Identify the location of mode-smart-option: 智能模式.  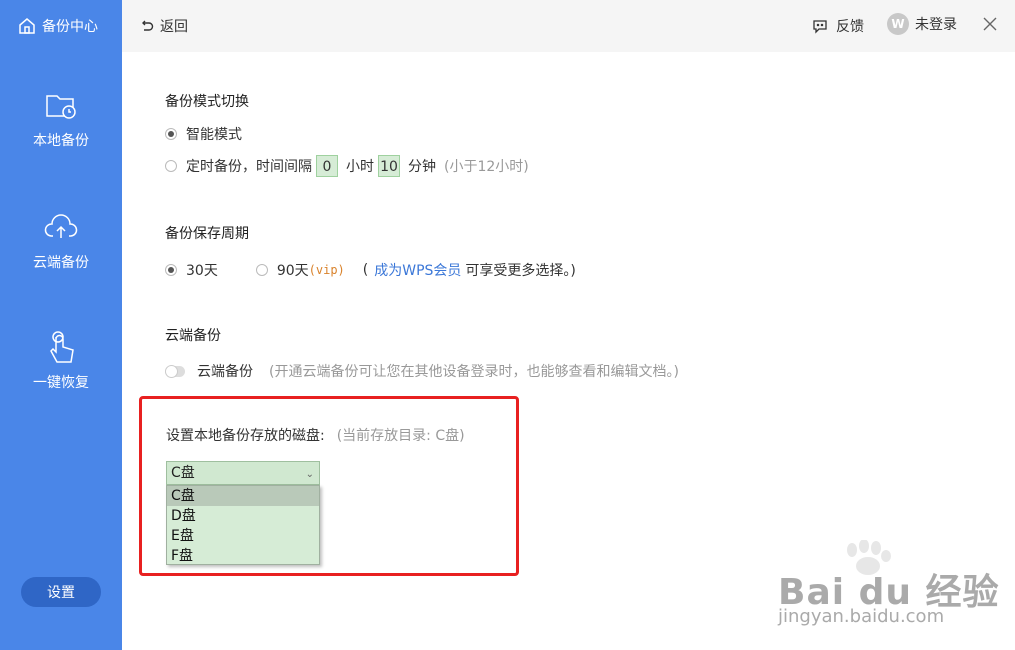
(203, 134).